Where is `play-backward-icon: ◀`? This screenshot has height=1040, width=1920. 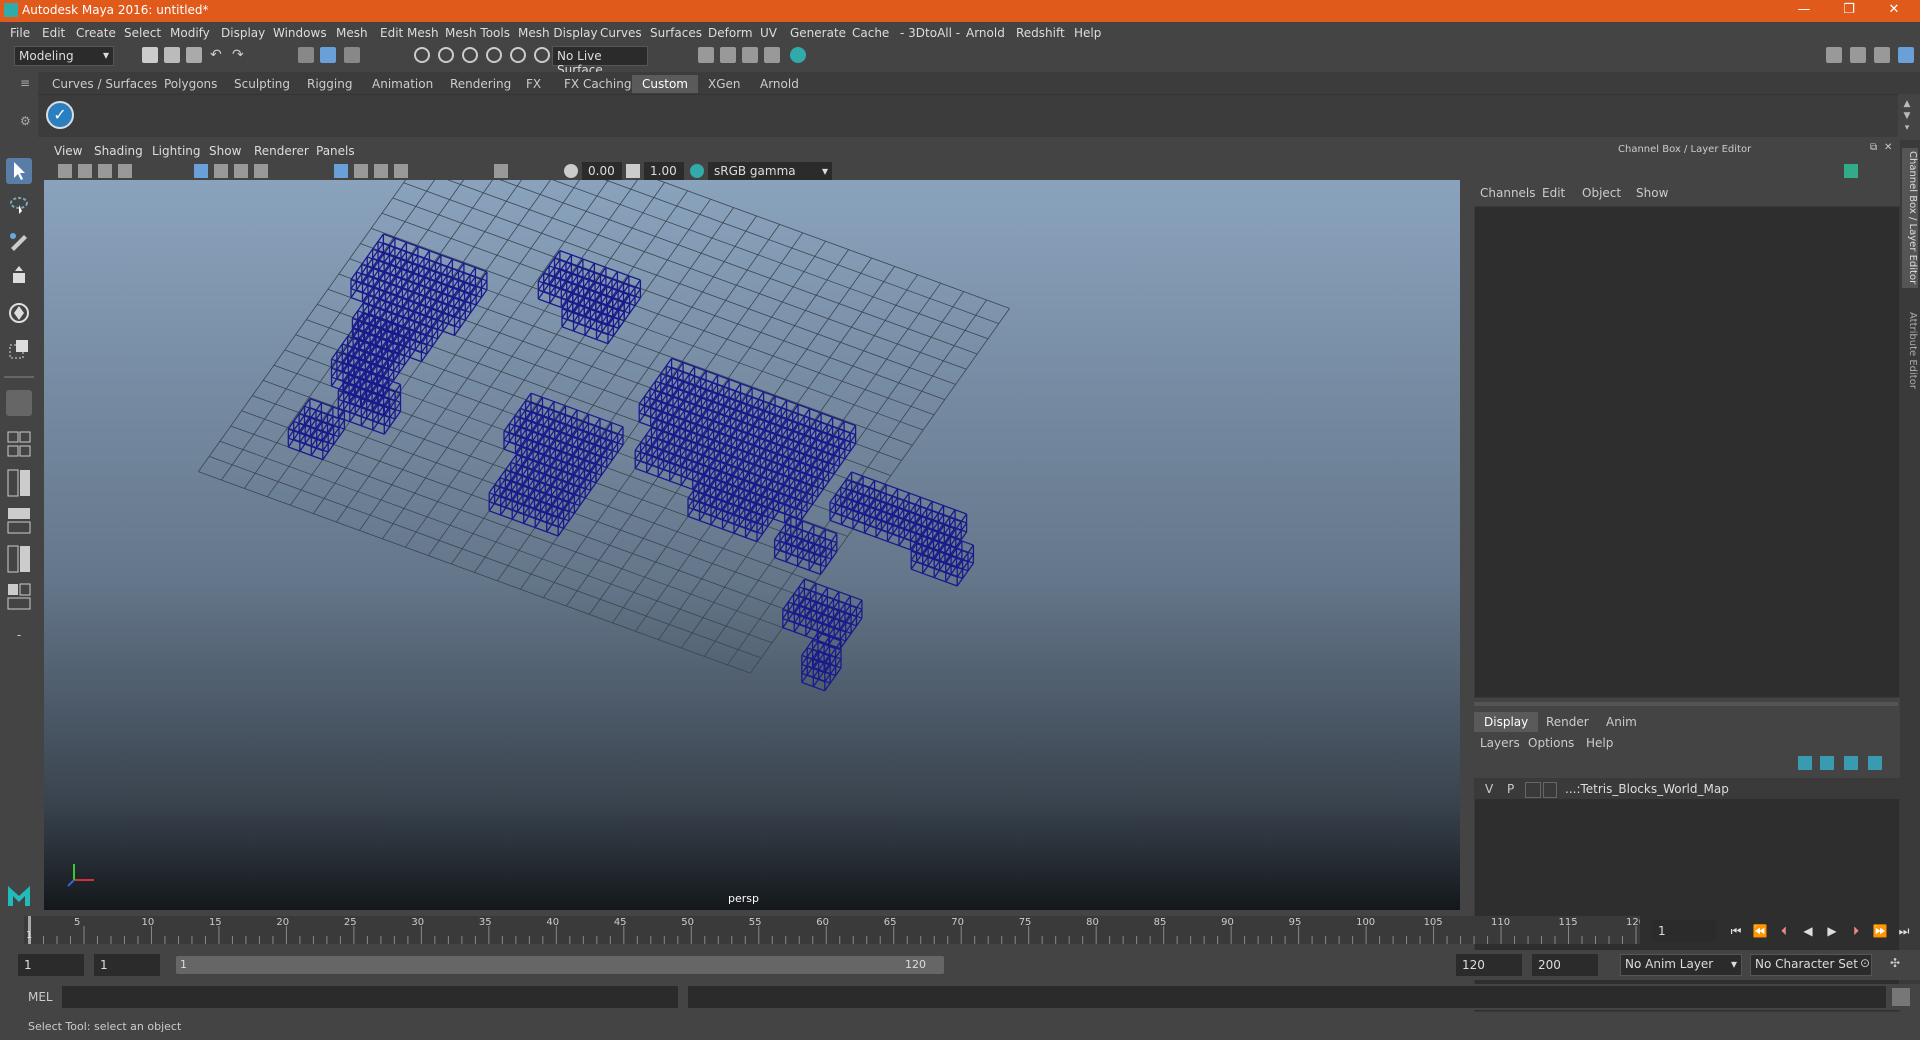 play-backward-icon: ◀ is located at coordinates (1808, 931).